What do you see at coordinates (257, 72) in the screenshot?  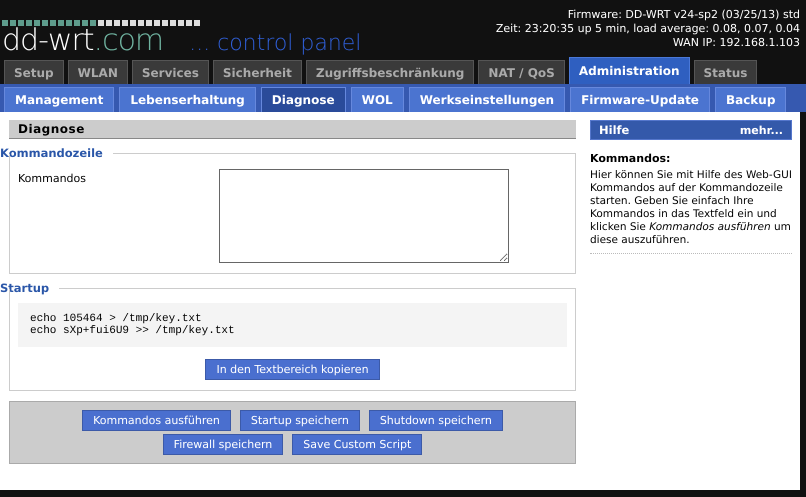 I see `nav-tab: Sicherheit` at bounding box center [257, 72].